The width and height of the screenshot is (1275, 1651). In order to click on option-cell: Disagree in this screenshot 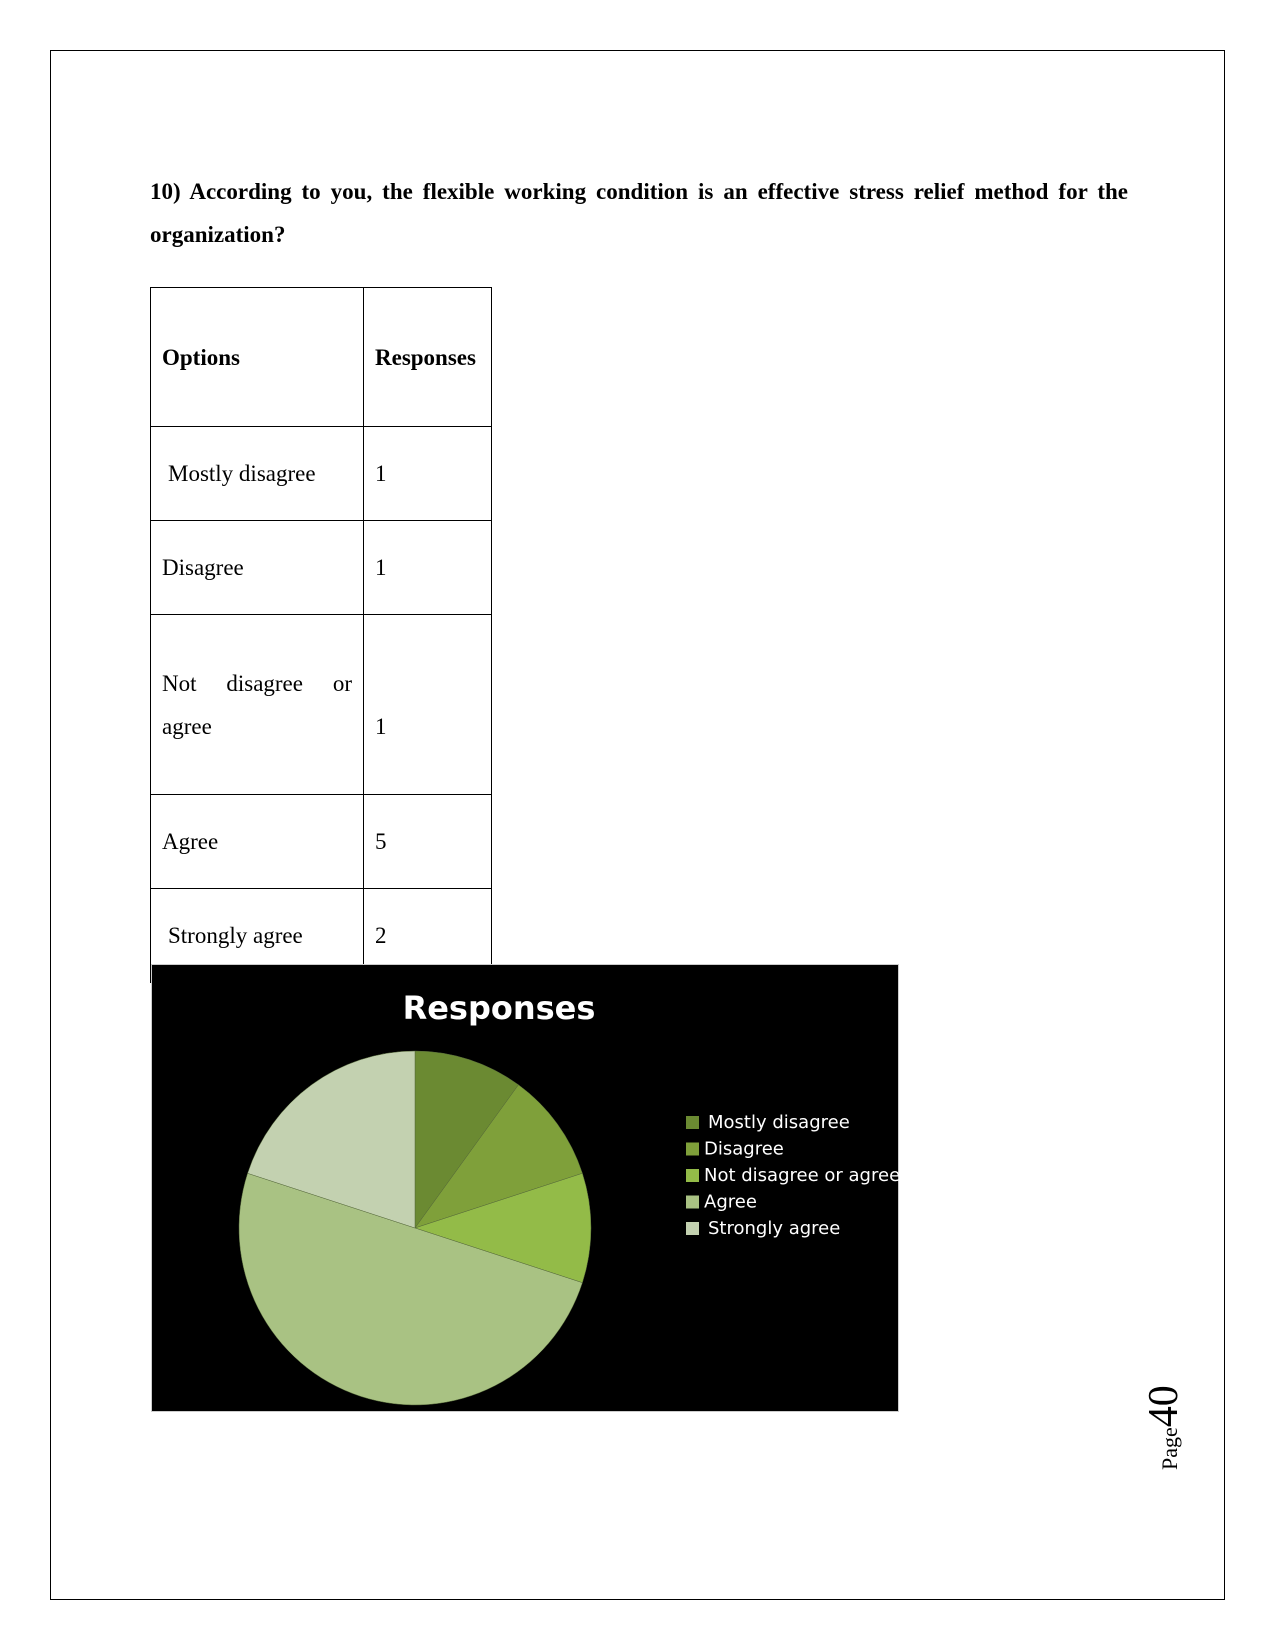, I will do `click(257, 567)`.